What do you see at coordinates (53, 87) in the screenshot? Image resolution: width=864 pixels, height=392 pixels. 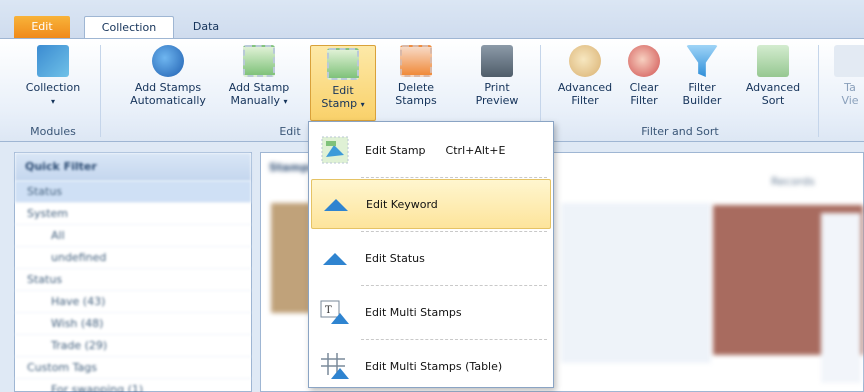 I see `collection-label: Collection` at bounding box center [53, 87].